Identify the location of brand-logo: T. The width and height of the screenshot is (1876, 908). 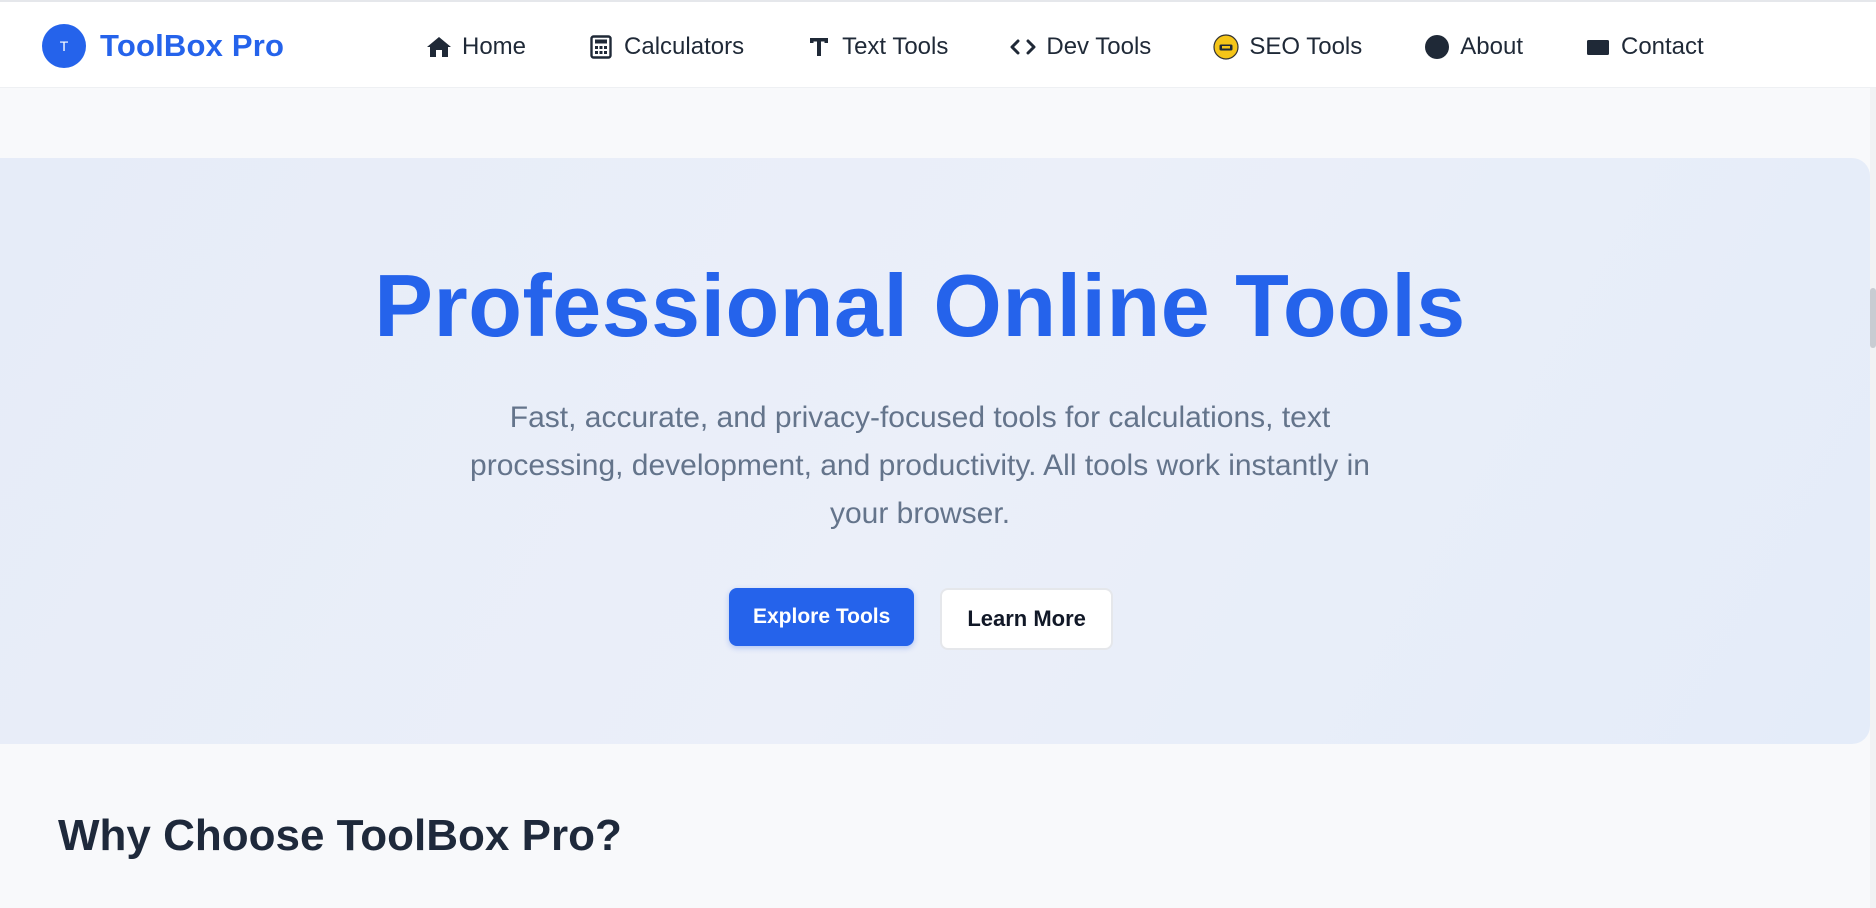
(64, 46).